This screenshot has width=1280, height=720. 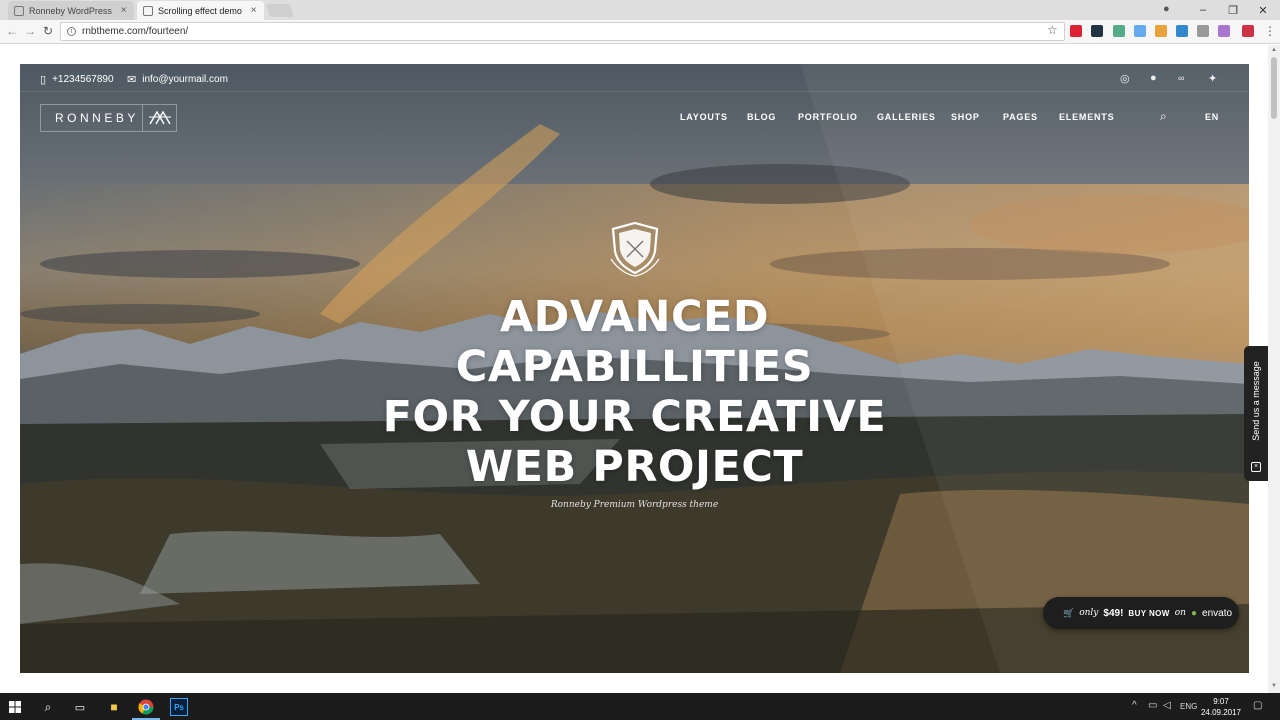 I want to click on task-view-icon: ▭, so click(x=80, y=707).